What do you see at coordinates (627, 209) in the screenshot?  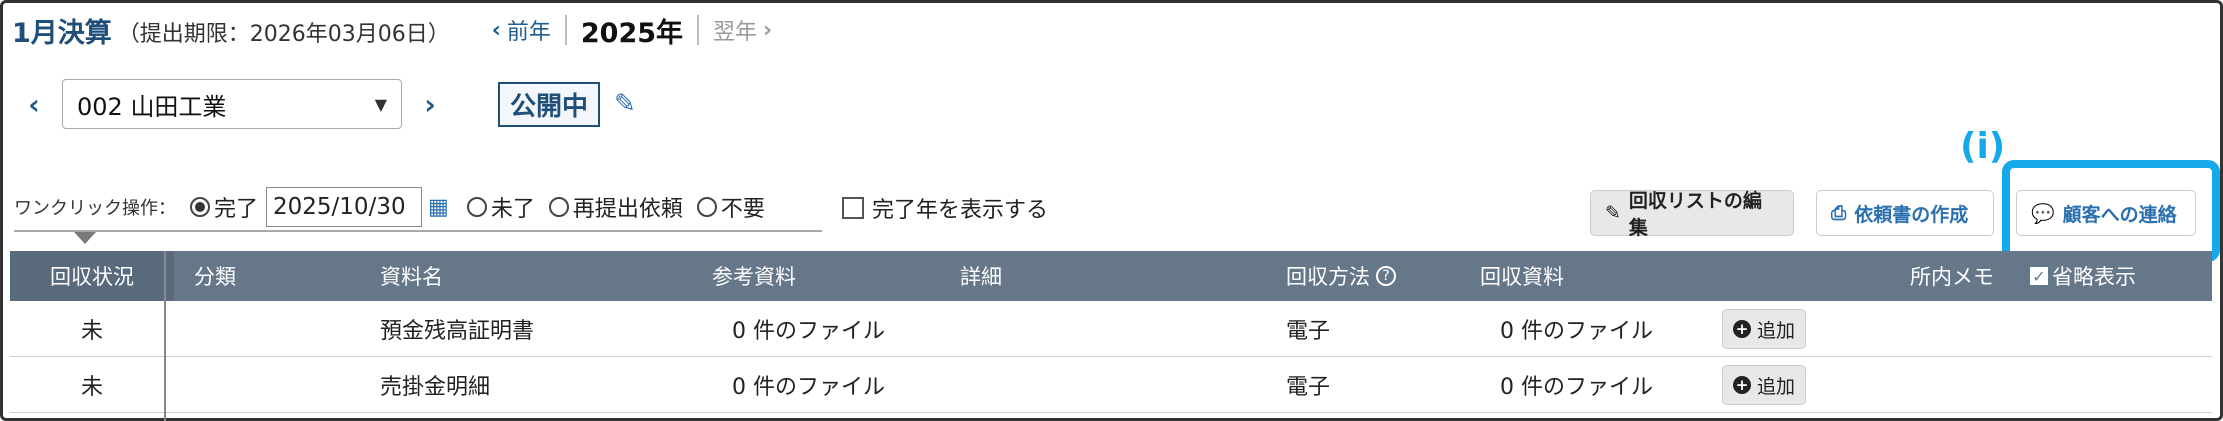 I see `radio-label: 再提出依頼` at bounding box center [627, 209].